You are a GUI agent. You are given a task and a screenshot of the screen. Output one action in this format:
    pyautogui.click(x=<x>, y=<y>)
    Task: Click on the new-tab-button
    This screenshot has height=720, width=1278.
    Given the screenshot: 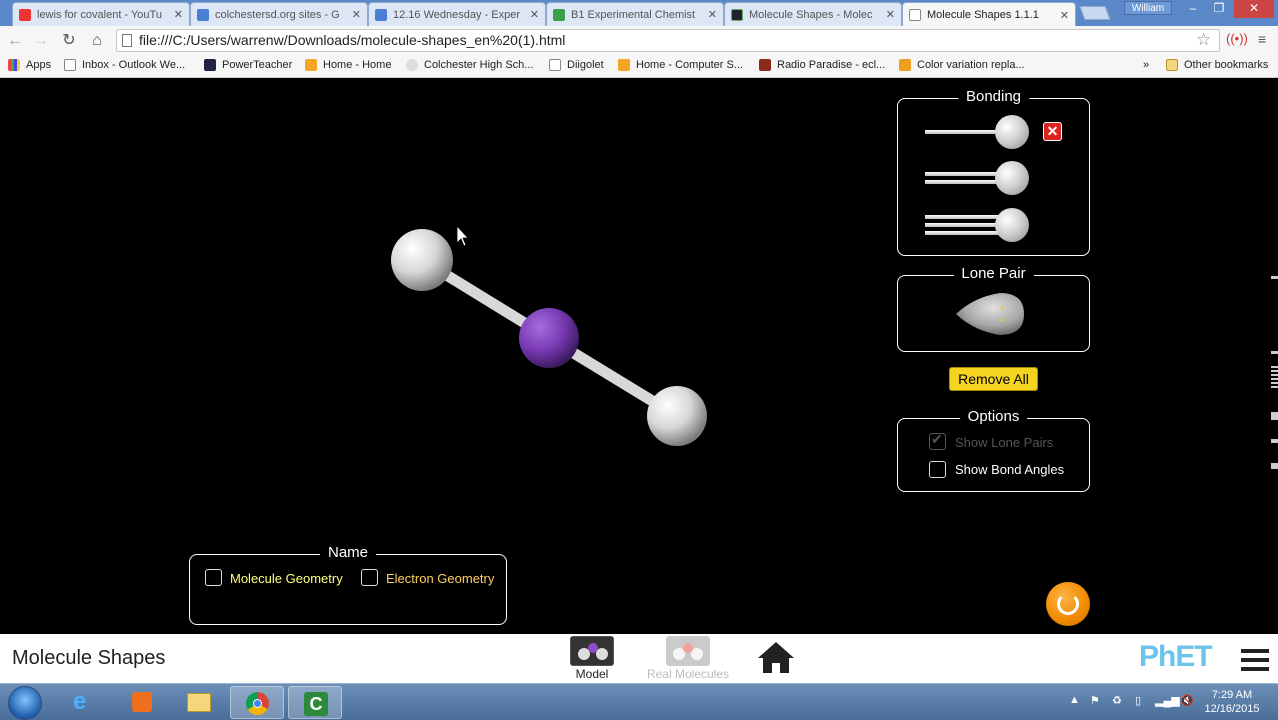 What is the action you would take?
    pyautogui.click(x=1095, y=13)
    